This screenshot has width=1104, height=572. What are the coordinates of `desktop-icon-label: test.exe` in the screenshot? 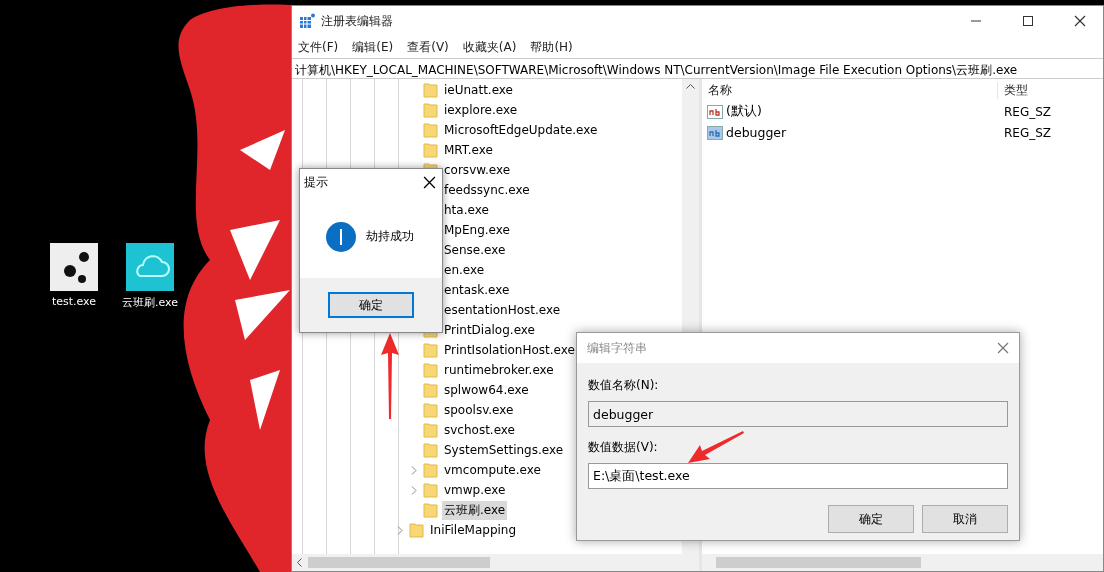 It's located at (74, 301).